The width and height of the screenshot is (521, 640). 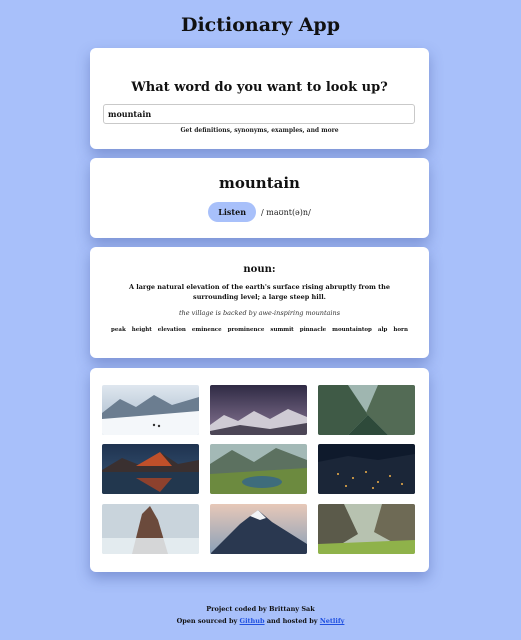 I want to click on lake-reflection-photo, so click(x=150, y=469).